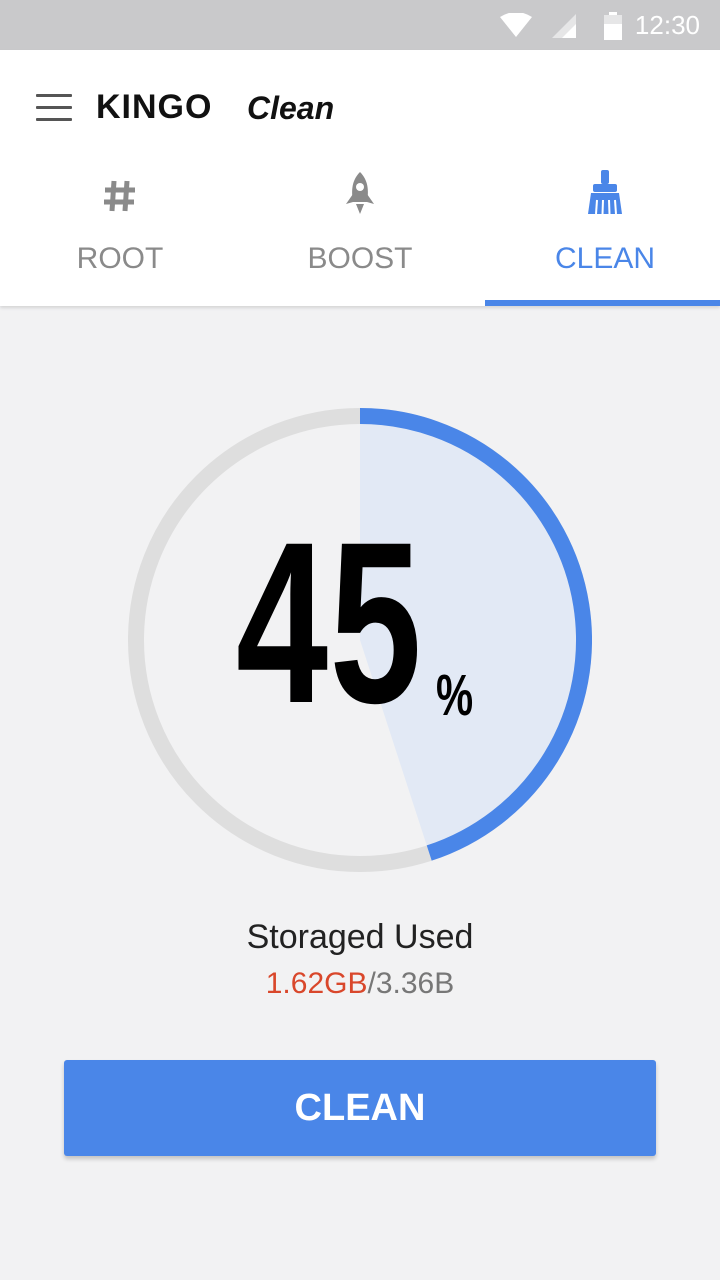 Image resolution: width=720 pixels, height=1280 pixels. Describe the element at coordinates (667, 25) in the screenshot. I see `status-time: 12:30` at that location.